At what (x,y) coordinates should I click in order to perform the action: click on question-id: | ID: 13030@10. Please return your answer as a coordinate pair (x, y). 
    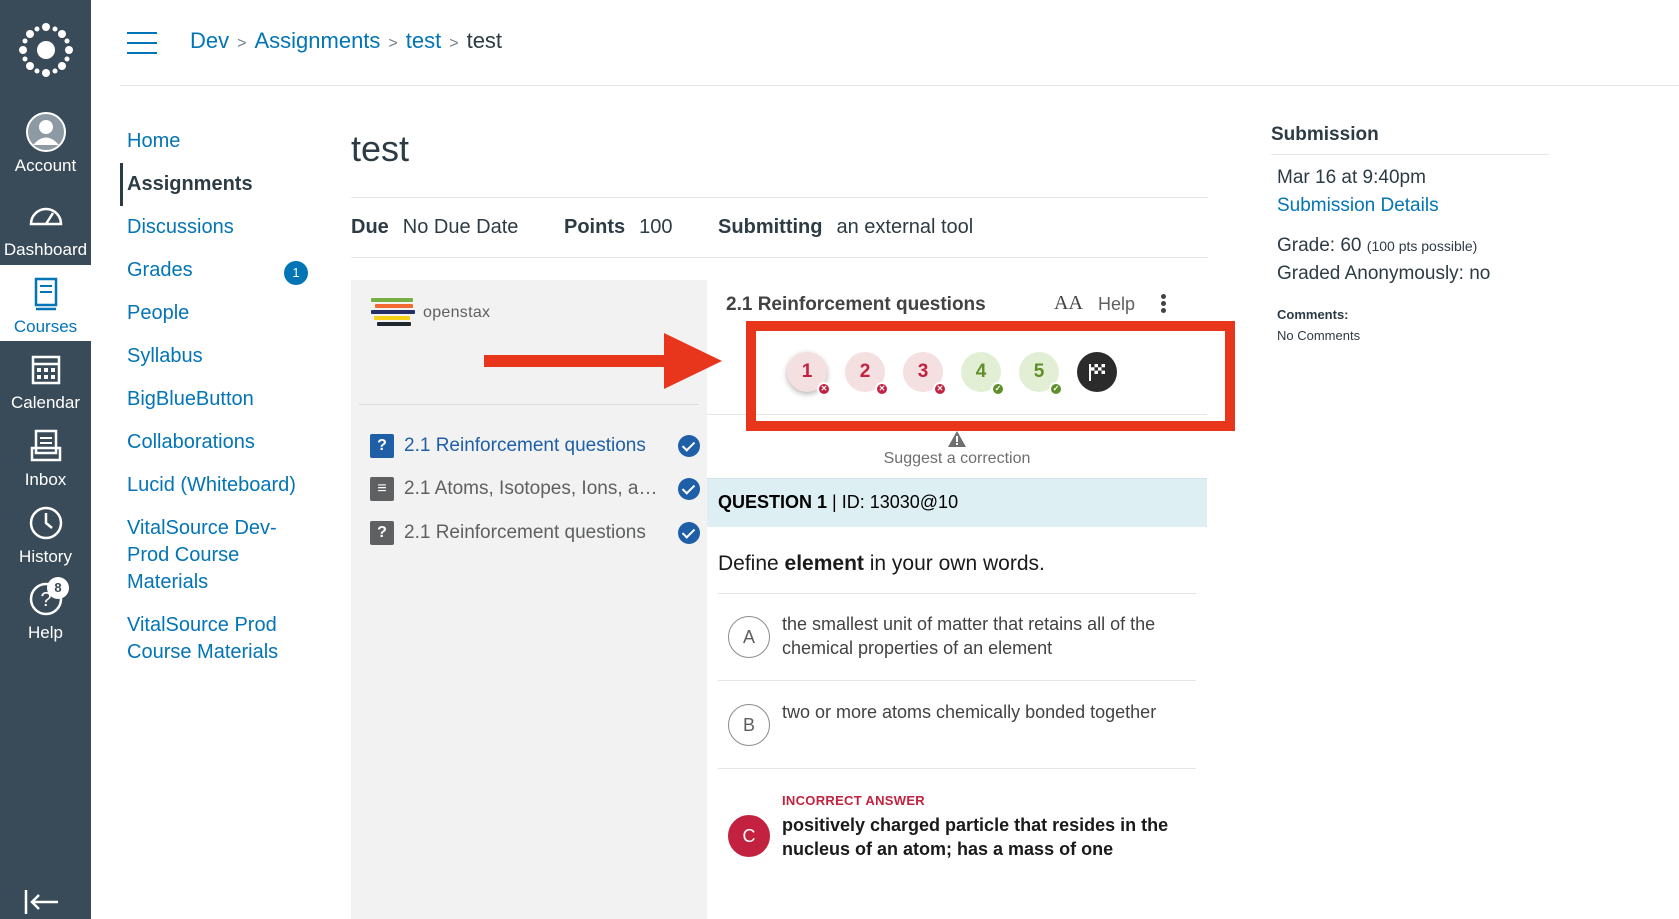
    Looking at the image, I should click on (895, 502).